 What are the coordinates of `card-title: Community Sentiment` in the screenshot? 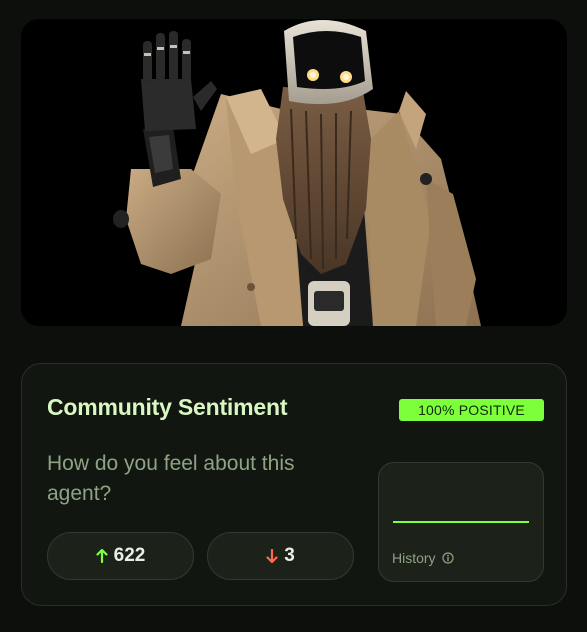 It's located at (167, 407).